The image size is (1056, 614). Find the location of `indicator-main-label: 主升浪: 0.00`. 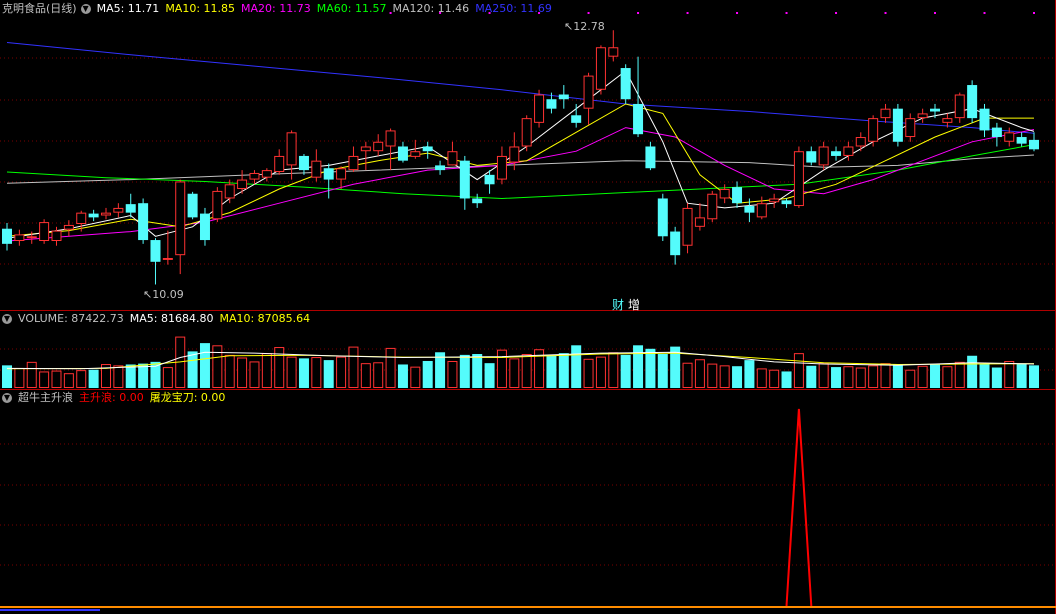

indicator-main-label: 主升浪: 0.00 is located at coordinates (111, 397).